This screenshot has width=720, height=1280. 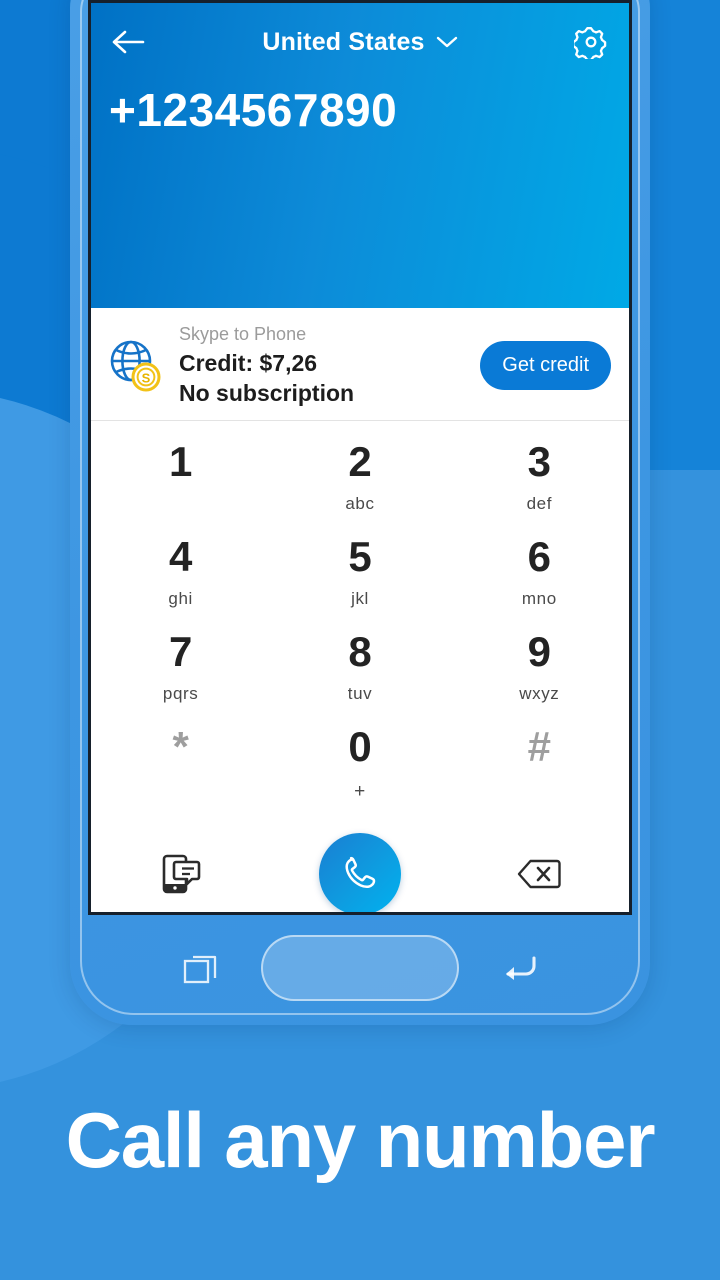 What do you see at coordinates (360, 504) in the screenshot?
I see `key-letters: abc` at bounding box center [360, 504].